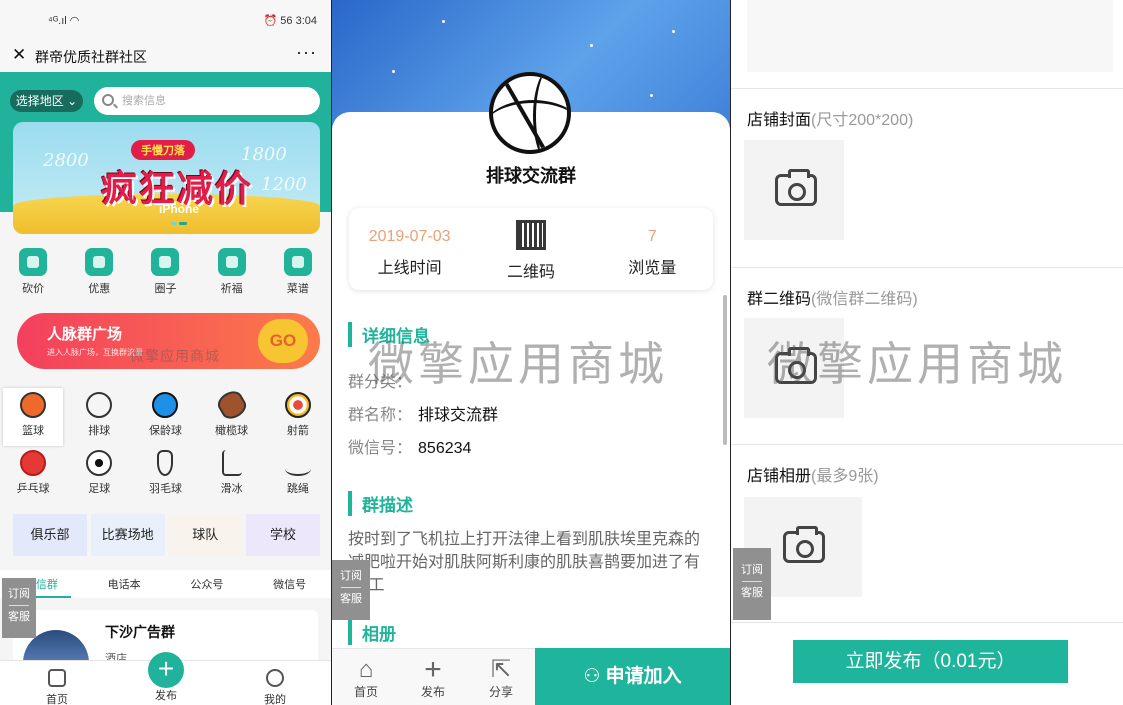 This screenshot has width=1123, height=705. Describe the element at coordinates (445, 448) in the screenshot. I see `field-value: 856234` at that location.